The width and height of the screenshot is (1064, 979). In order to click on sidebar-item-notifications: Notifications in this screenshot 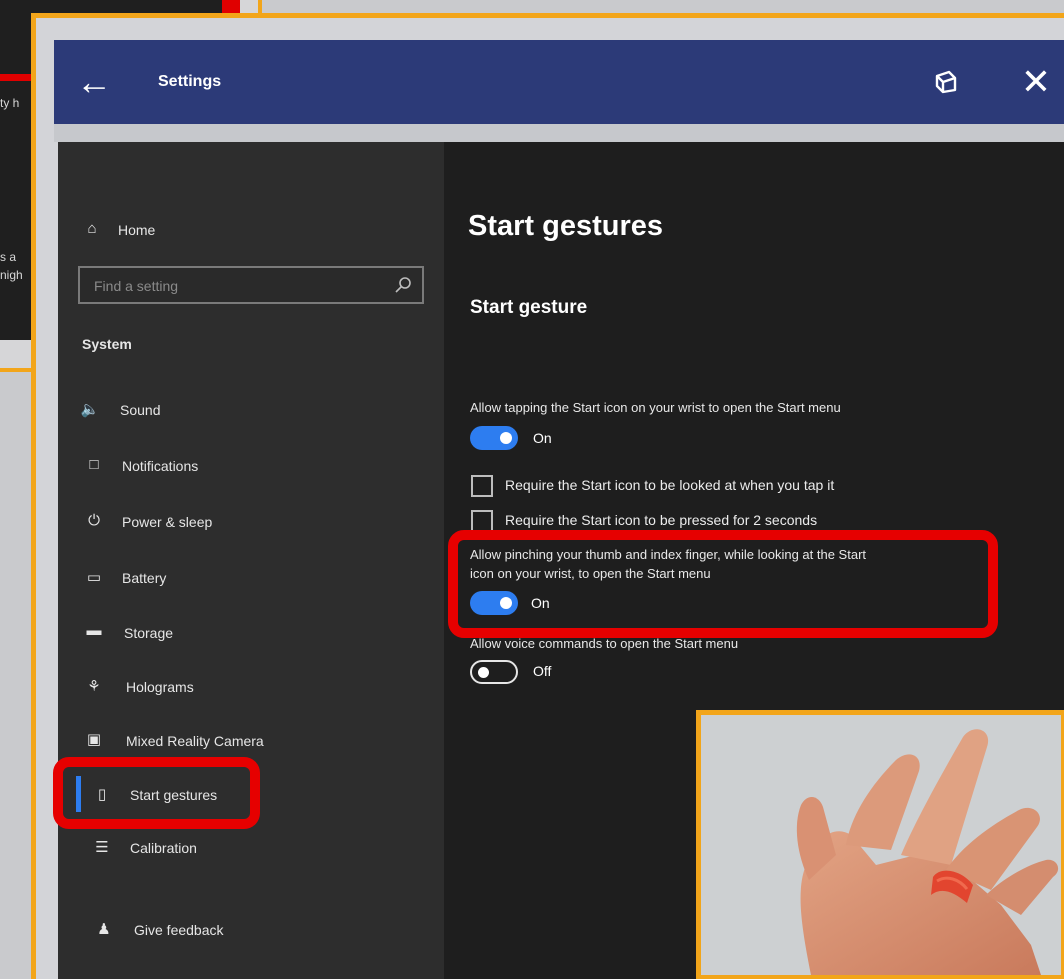, I will do `click(160, 466)`.